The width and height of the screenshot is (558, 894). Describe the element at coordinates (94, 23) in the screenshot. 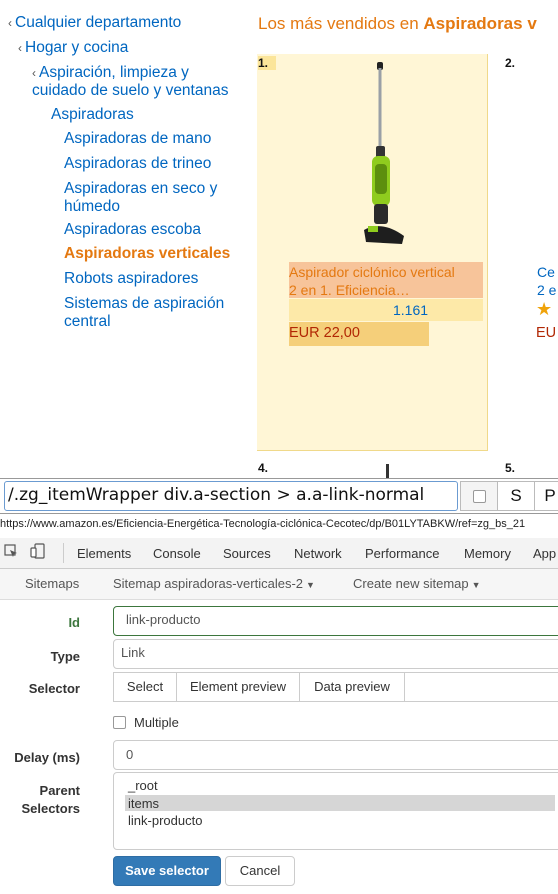

I see `category-any-department: ‹ Cualquier departamento` at that location.